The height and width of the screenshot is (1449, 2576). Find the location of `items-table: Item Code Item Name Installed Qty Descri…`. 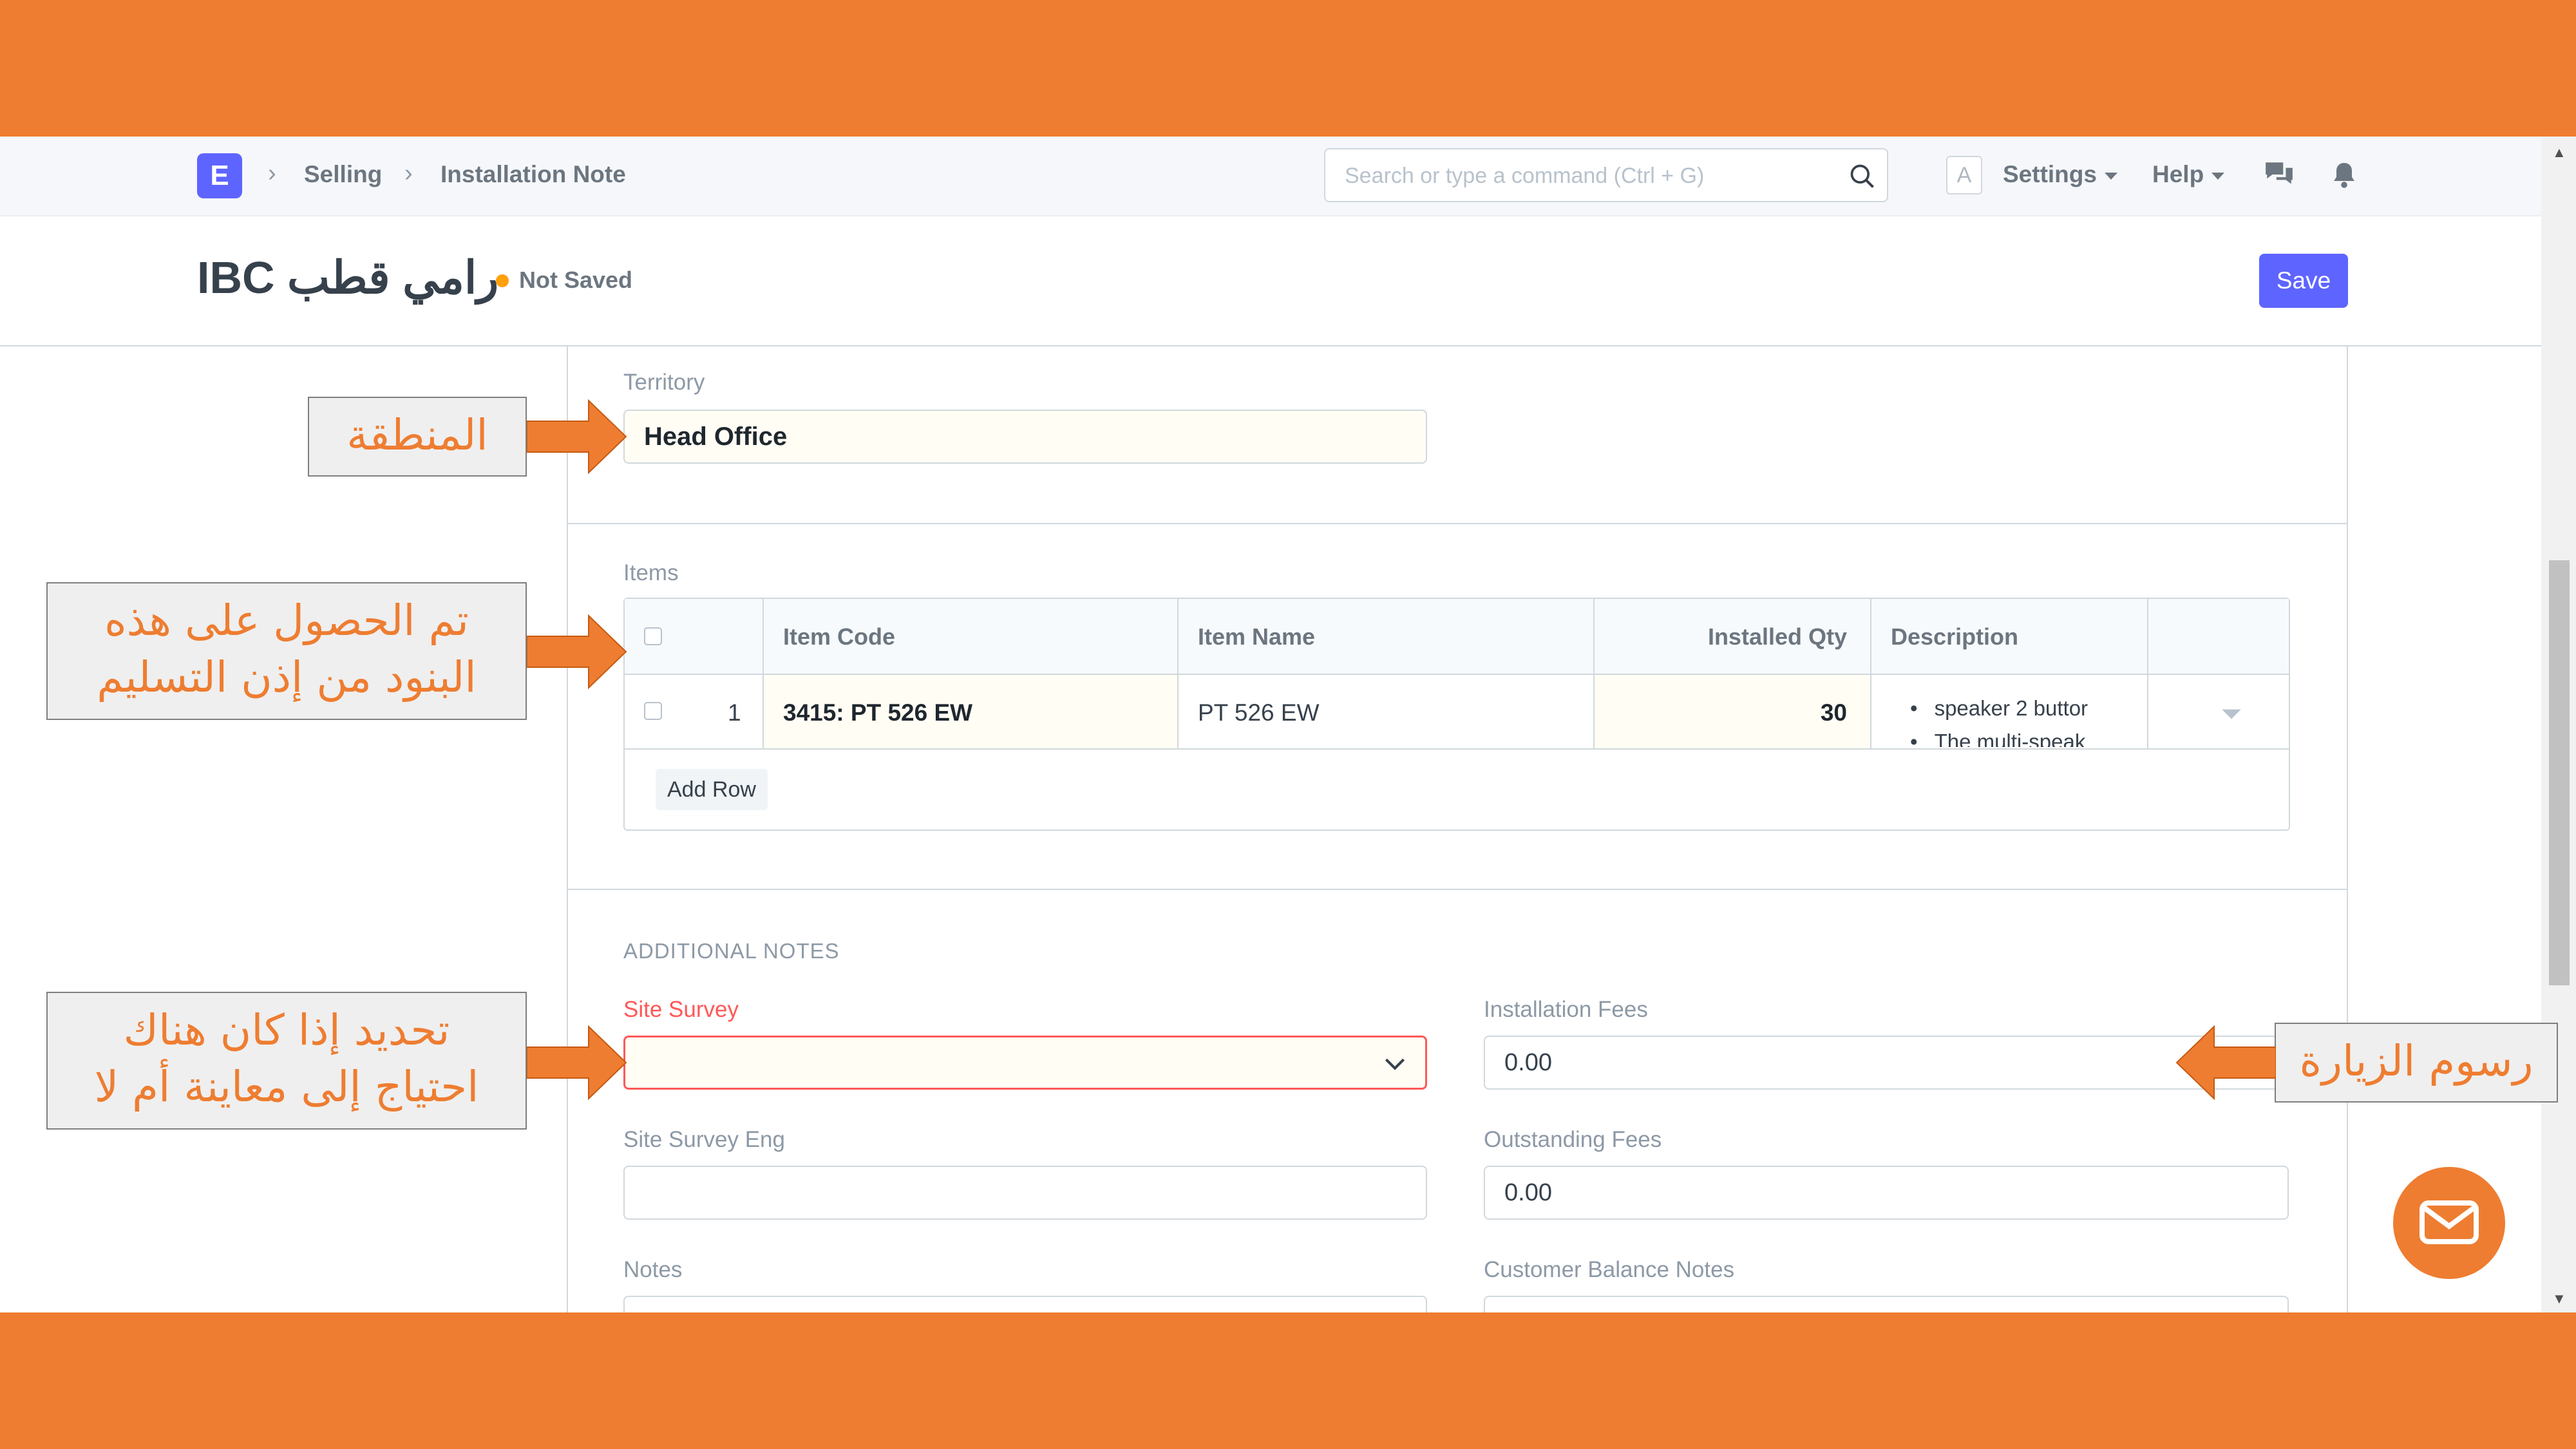

items-table: Item Code Item Name Installed Qty Descri… is located at coordinates (1457, 715).